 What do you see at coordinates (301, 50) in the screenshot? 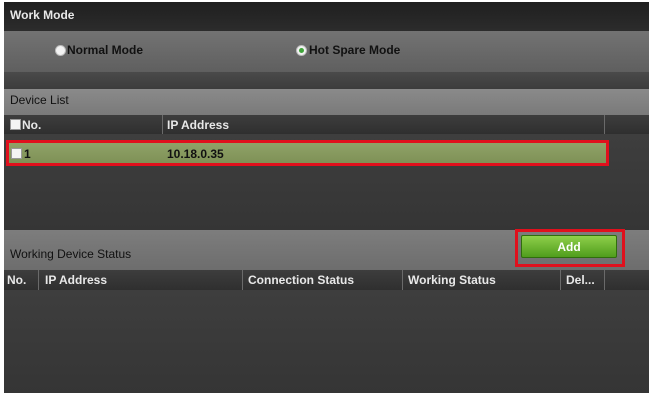
I see `hot-spare-mode-radio` at bounding box center [301, 50].